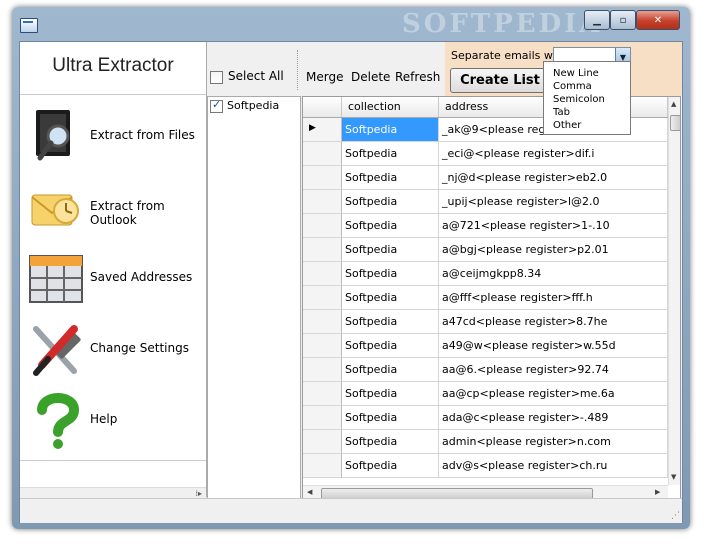 The height and width of the screenshot is (549, 710). I want to click on toolbar-separator, so click(298, 70).